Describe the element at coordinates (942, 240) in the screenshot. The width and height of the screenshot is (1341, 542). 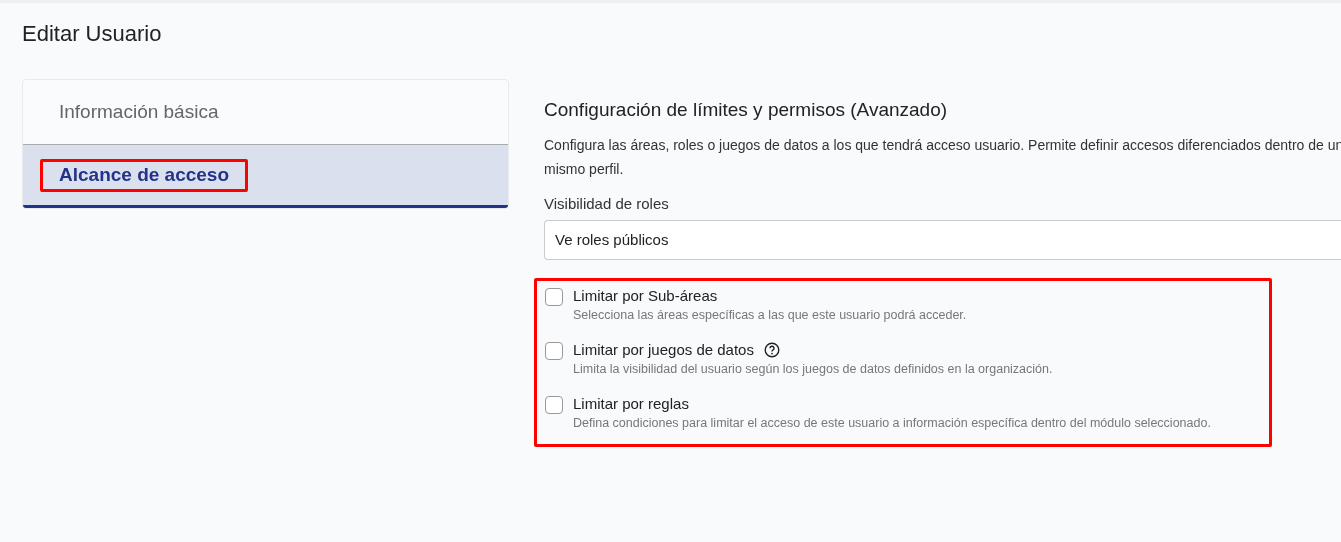
I see `role-visibility-select: Ve roles públicos` at that location.